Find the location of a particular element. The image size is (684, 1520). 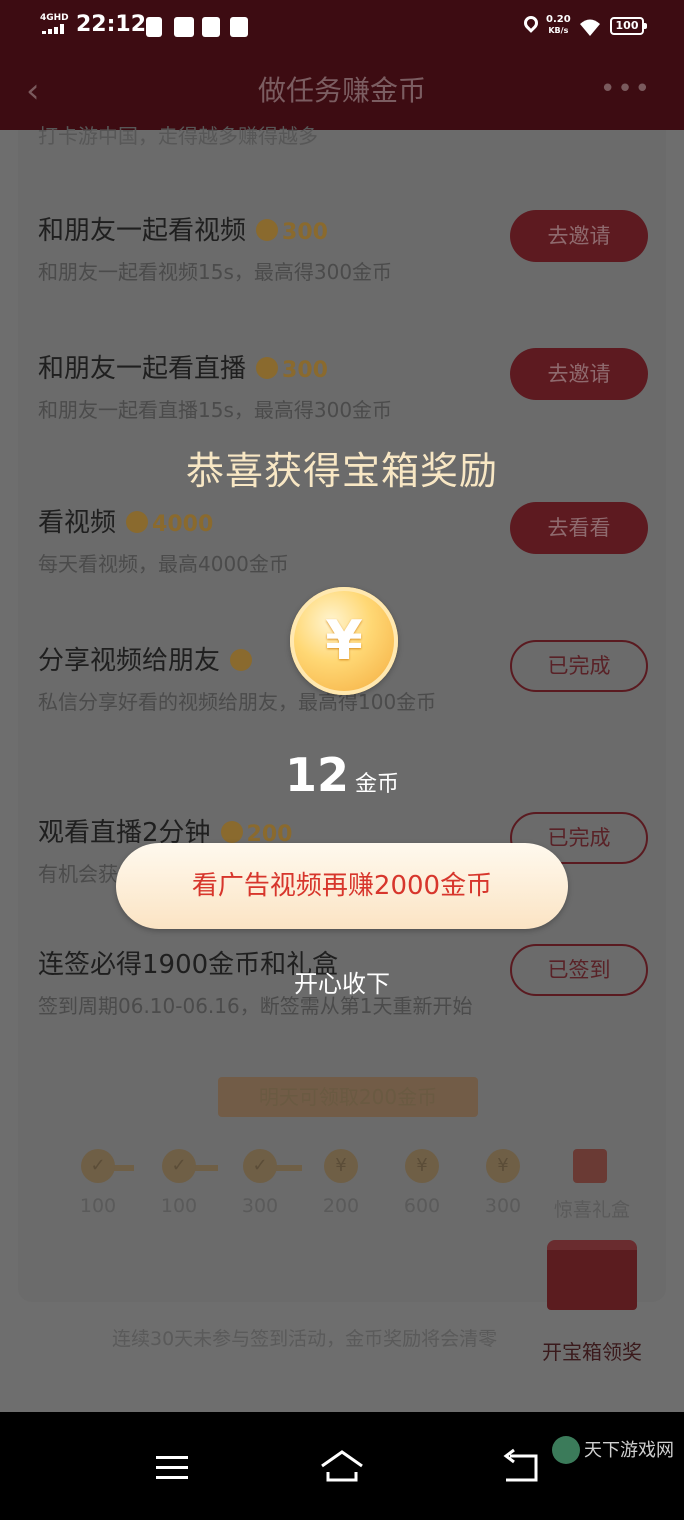

yen-symbol: ¥ is located at coordinates (344, 640).